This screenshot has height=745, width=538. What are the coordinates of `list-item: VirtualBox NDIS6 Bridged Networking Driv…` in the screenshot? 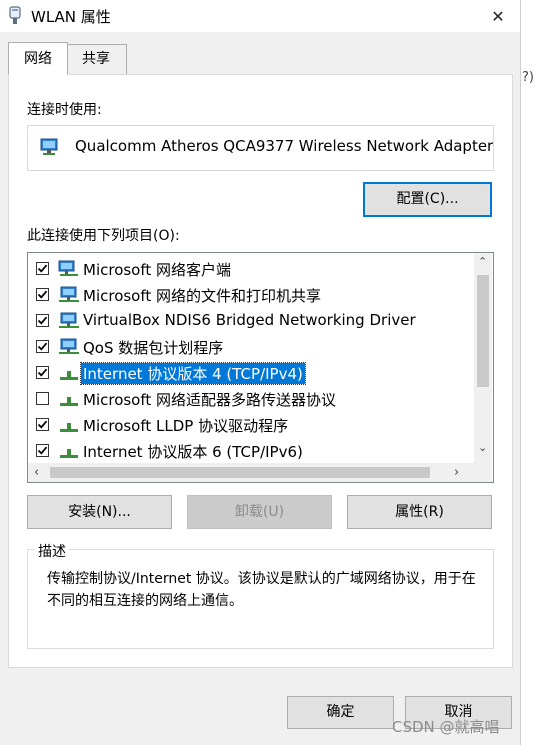 It's located at (251, 321).